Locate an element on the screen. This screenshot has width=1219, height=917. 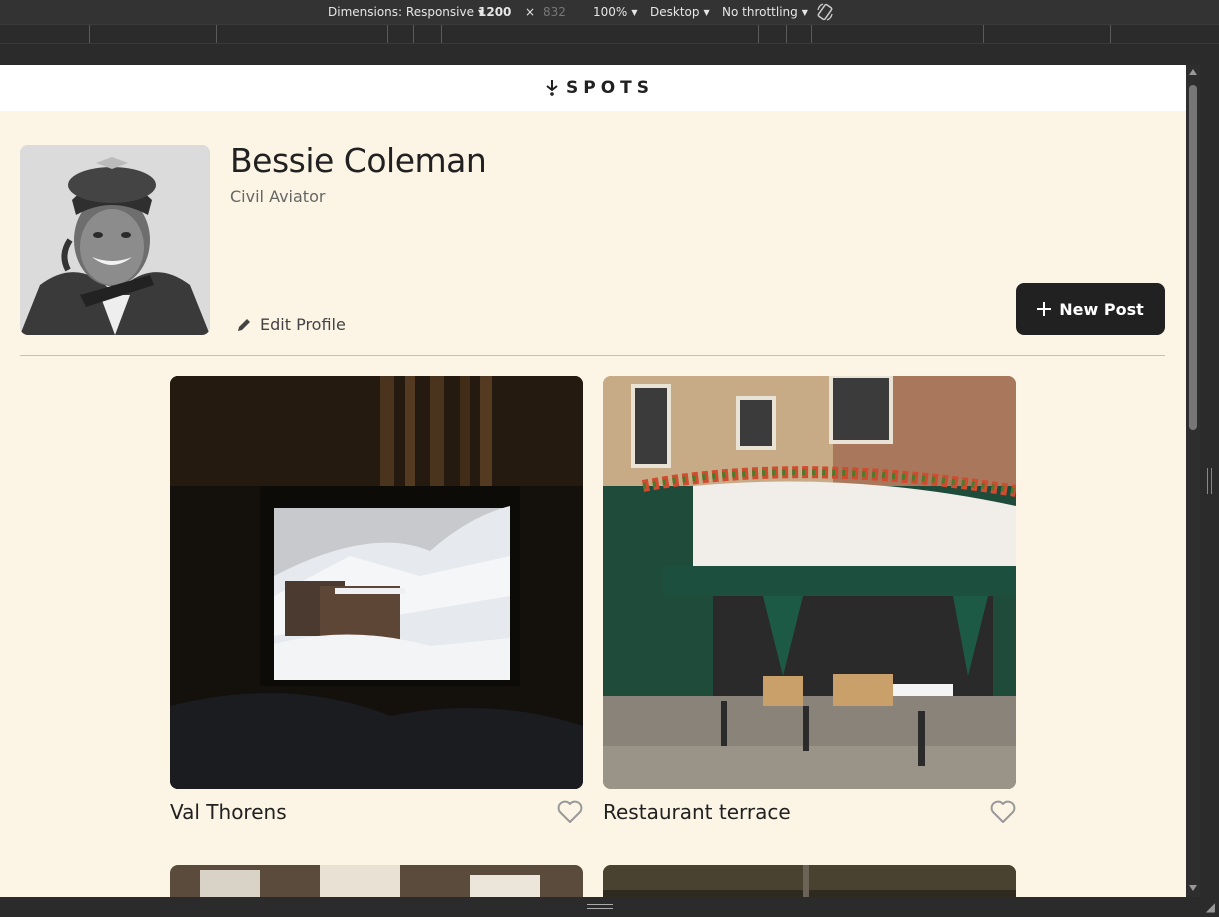
site-logo: SPOTS is located at coordinates (600, 88).